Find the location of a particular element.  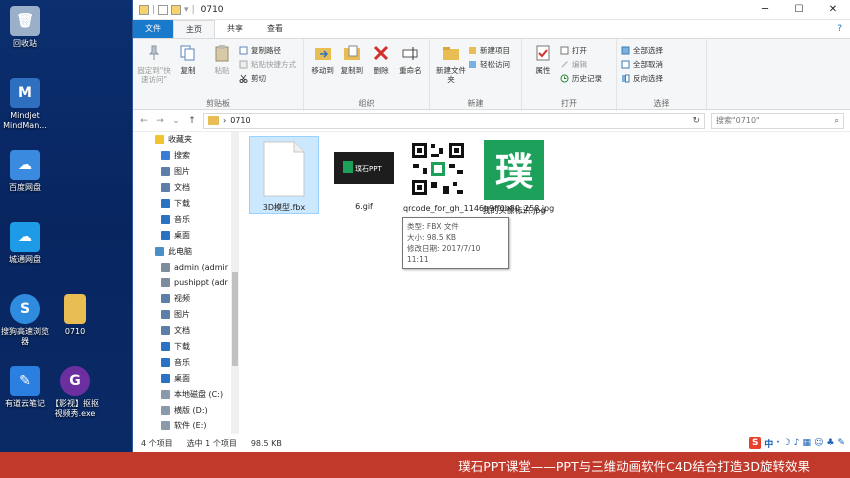

sogou-browser-shortcut: S 搜狗高速浏览器 is located at coordinates (25, 320).